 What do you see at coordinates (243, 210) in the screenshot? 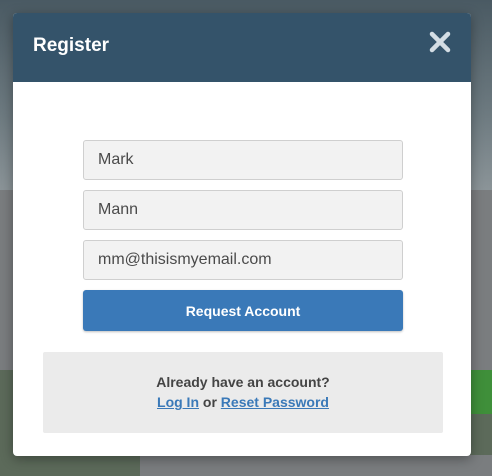
I see `last-name-input` at bounding box center [243, 210].